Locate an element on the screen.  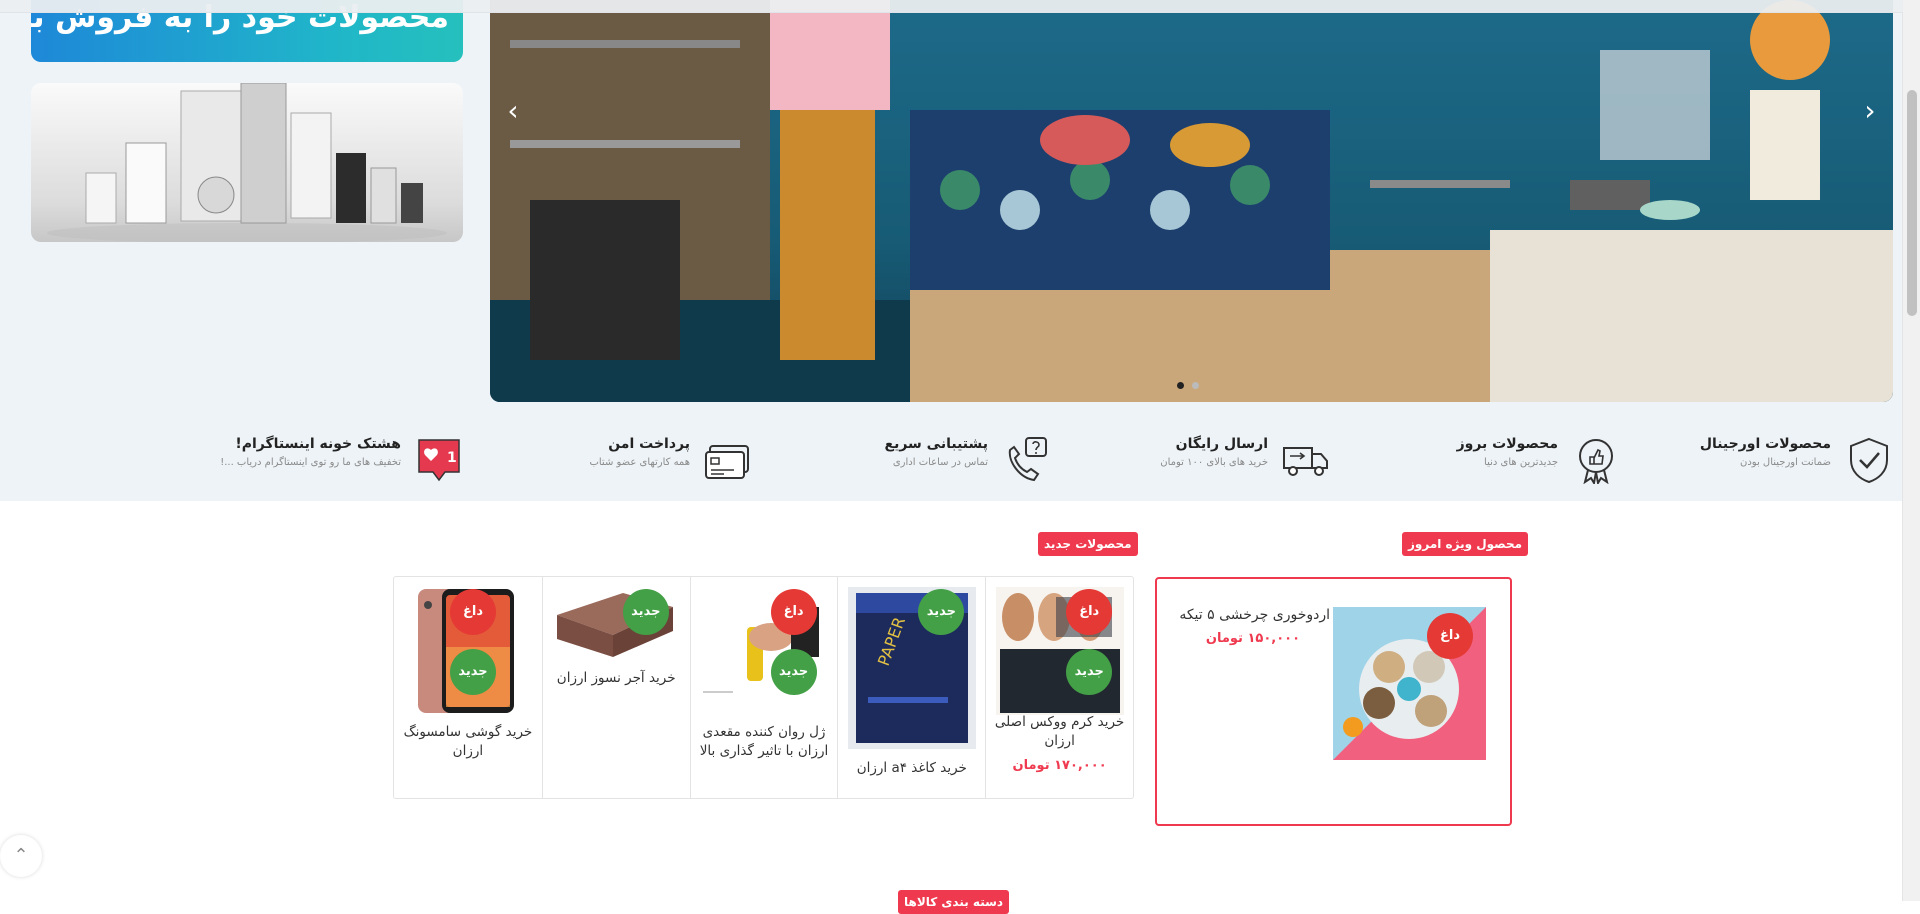
product-name: خرید گوشی سامسونگ ارزان is located at coordinates (468, 742).